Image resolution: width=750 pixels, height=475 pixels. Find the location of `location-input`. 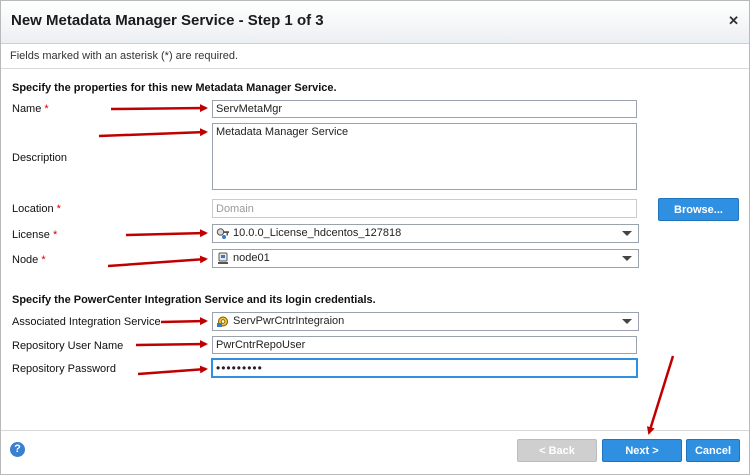

location-input is located at coordinates (424, 208).